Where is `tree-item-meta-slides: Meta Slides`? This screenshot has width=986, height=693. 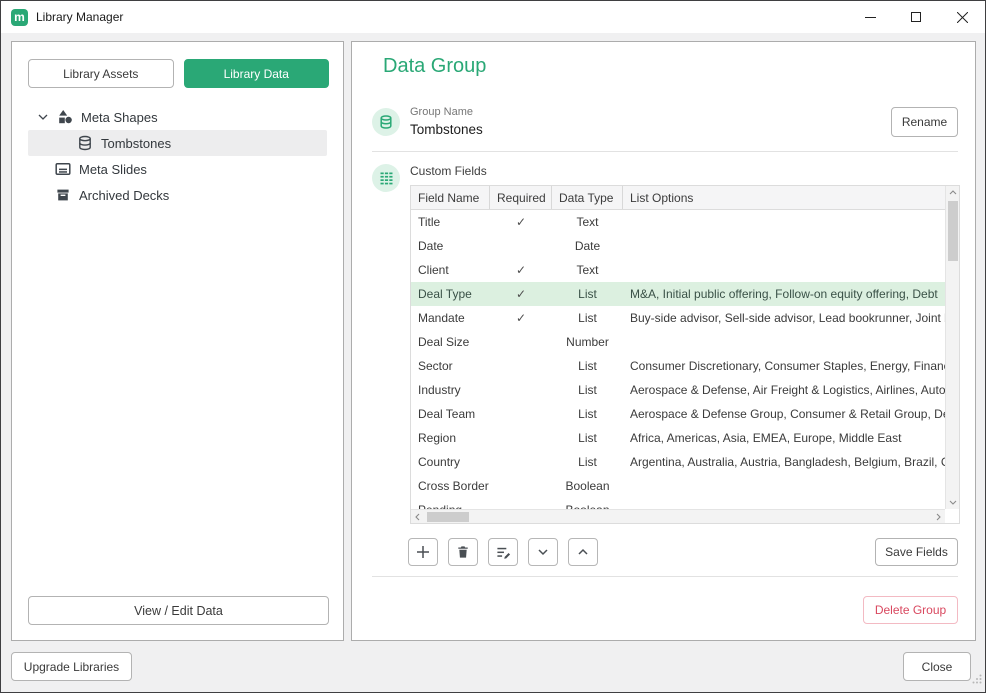 tree-item-meta-slides: Meta Slides is located at coordinates (189, 169).